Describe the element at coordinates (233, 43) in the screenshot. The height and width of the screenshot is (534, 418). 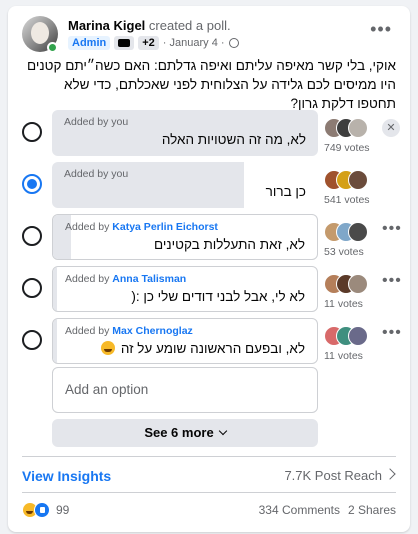
I see `globe-icon` at that location.